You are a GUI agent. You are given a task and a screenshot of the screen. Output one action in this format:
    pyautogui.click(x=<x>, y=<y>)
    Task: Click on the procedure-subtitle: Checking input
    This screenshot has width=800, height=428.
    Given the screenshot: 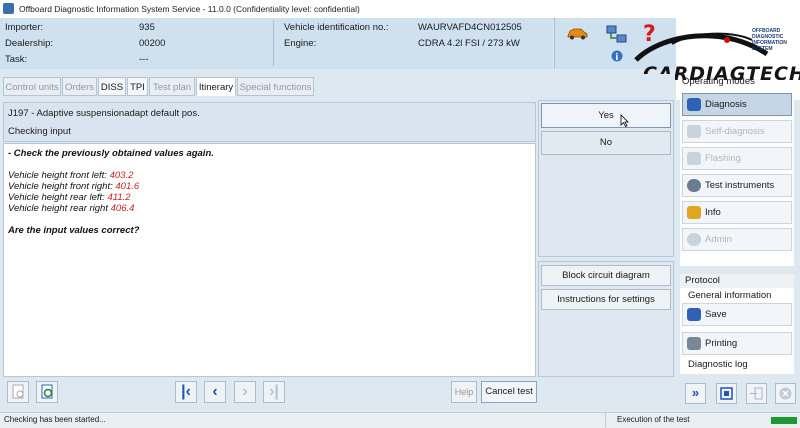 What is the action you would take?
    pyautogui.click(x=39, y=131)
    